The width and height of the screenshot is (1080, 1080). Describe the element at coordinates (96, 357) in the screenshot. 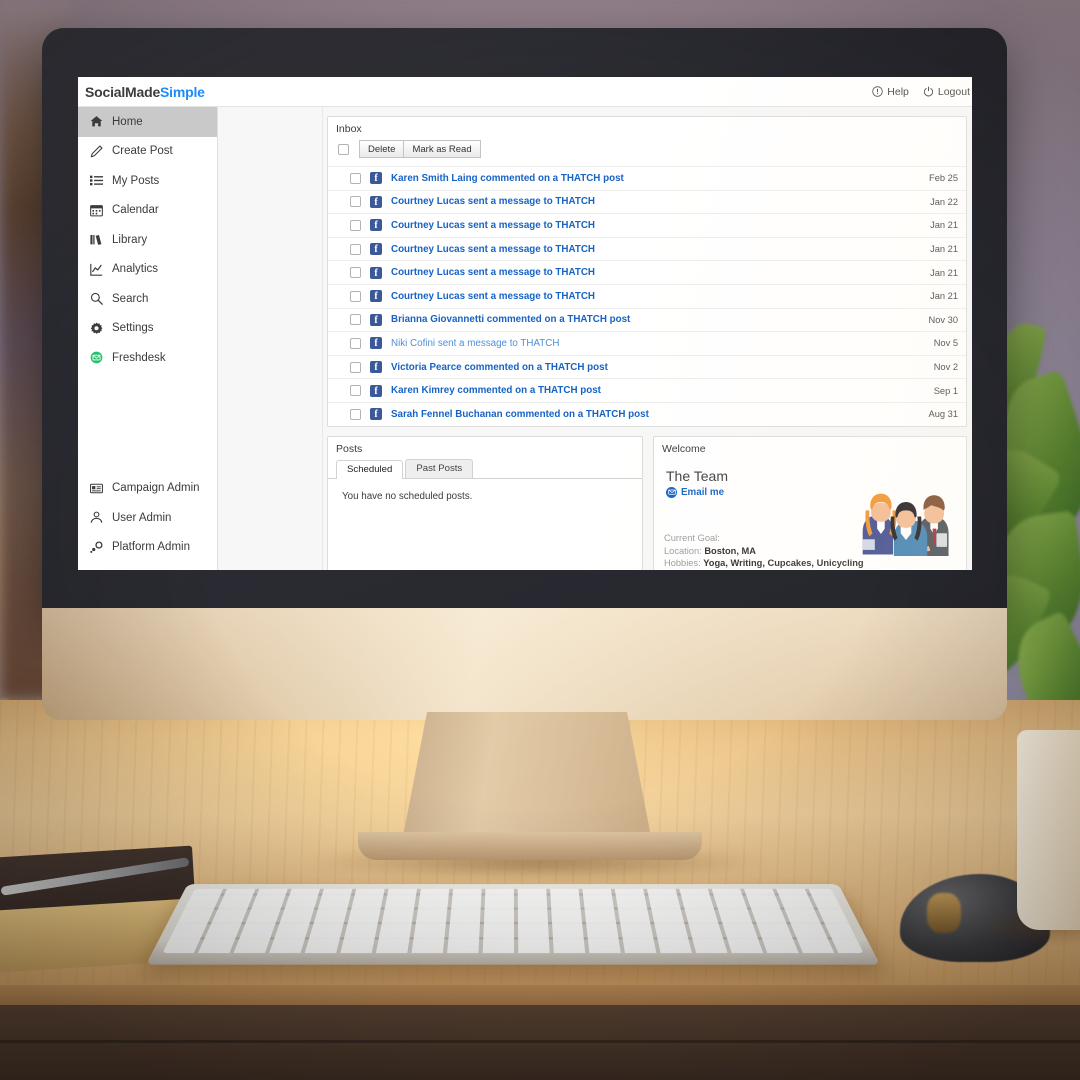

I see `freshdesk-icon` at that location.